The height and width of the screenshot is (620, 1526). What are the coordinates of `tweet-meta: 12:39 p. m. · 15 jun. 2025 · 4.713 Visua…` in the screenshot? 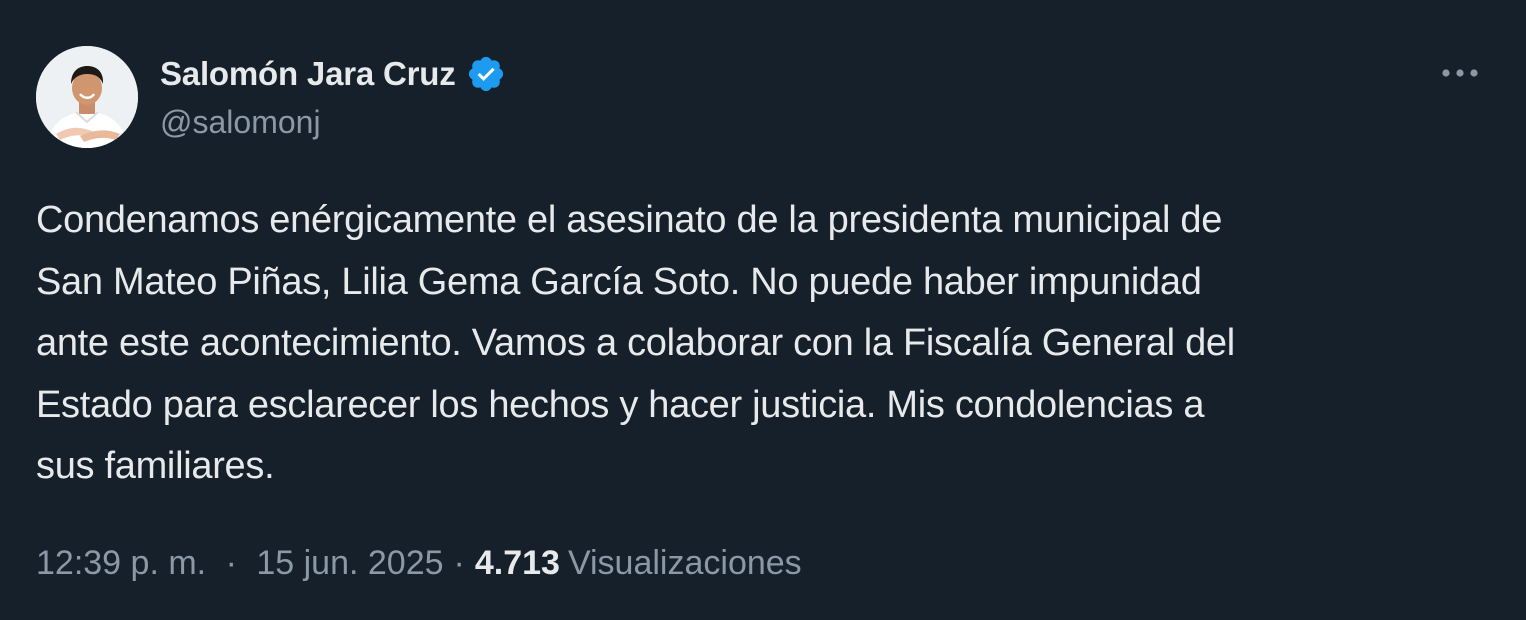 It's located at (419, 563).